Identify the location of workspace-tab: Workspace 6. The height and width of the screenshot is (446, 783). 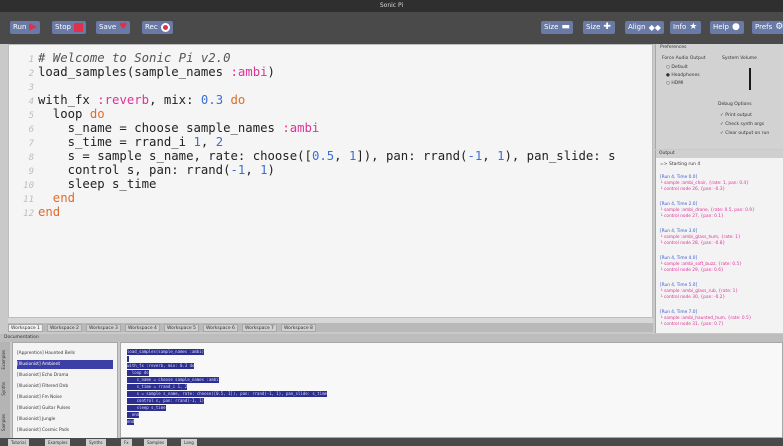
(220, 328).